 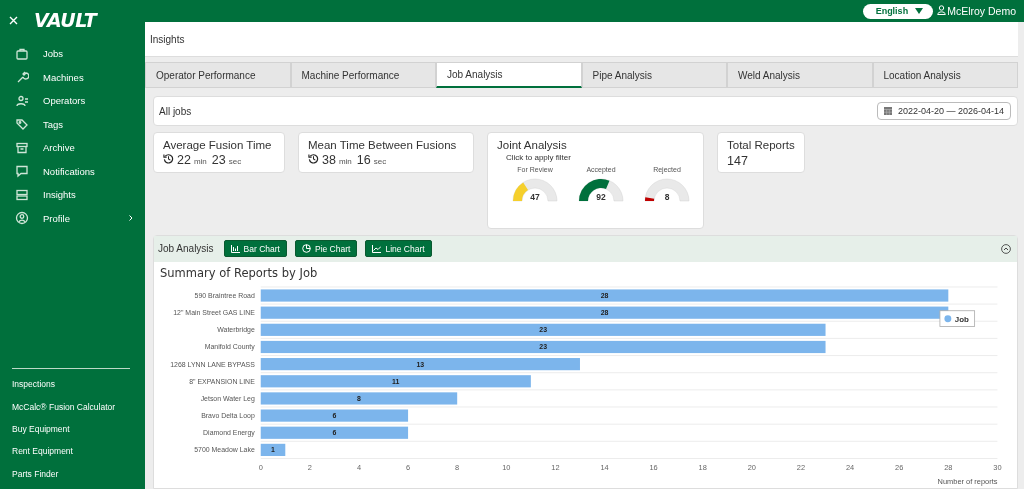 What do you see at coordinates (1006, 248) in the screenshot?
I see `collapse-icon` at bounding box center [1006, 248].